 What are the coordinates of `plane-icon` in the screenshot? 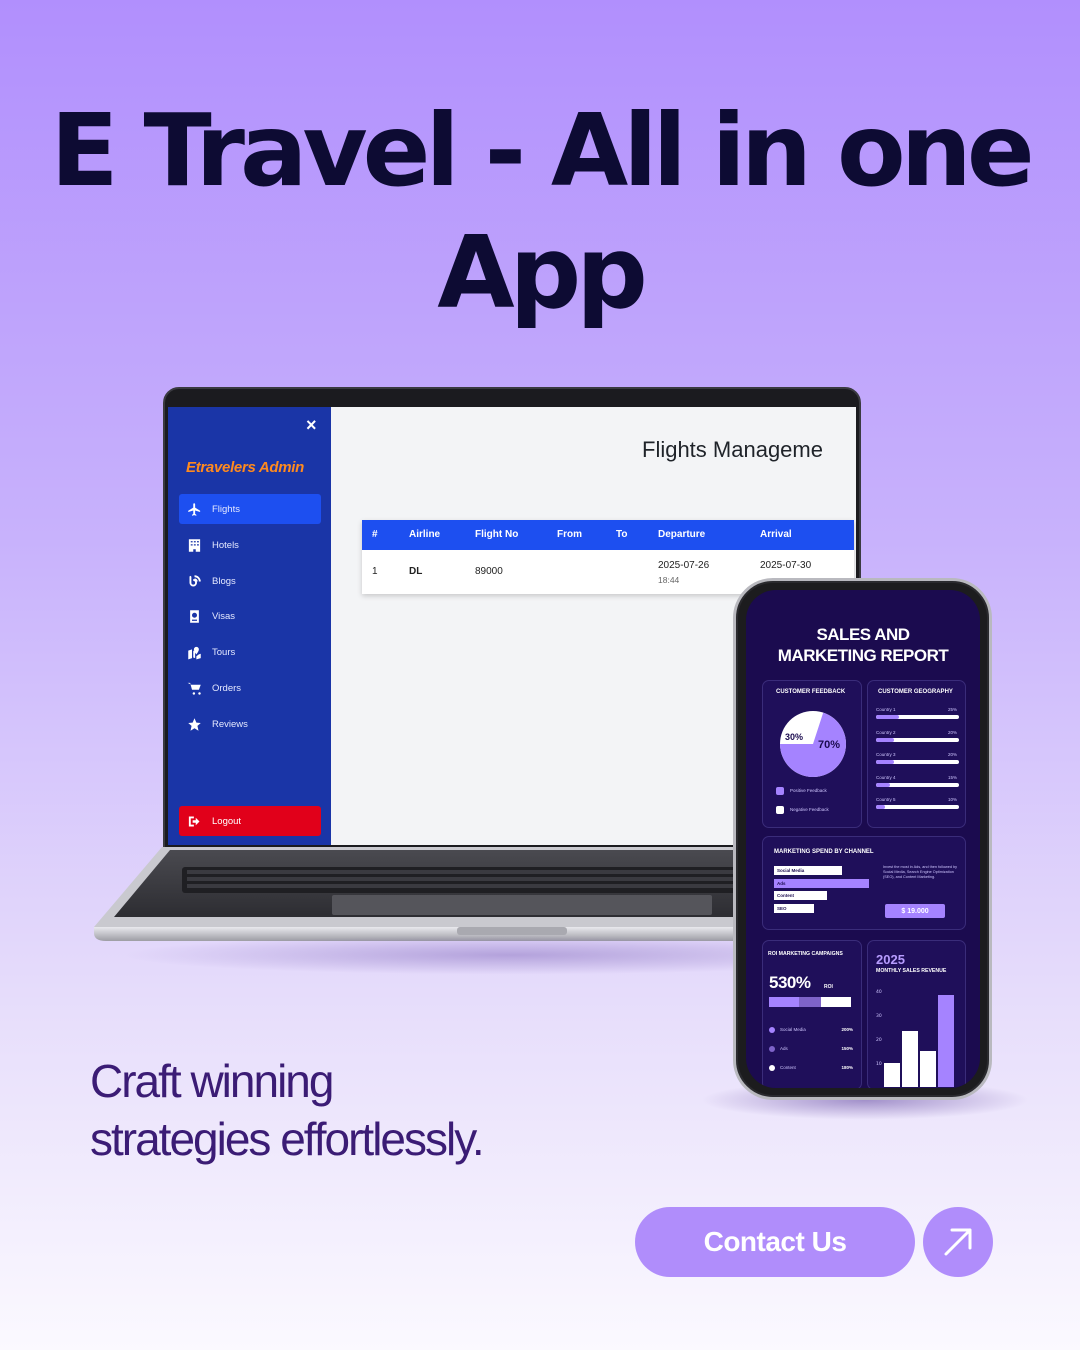 It's located at (194, 509).